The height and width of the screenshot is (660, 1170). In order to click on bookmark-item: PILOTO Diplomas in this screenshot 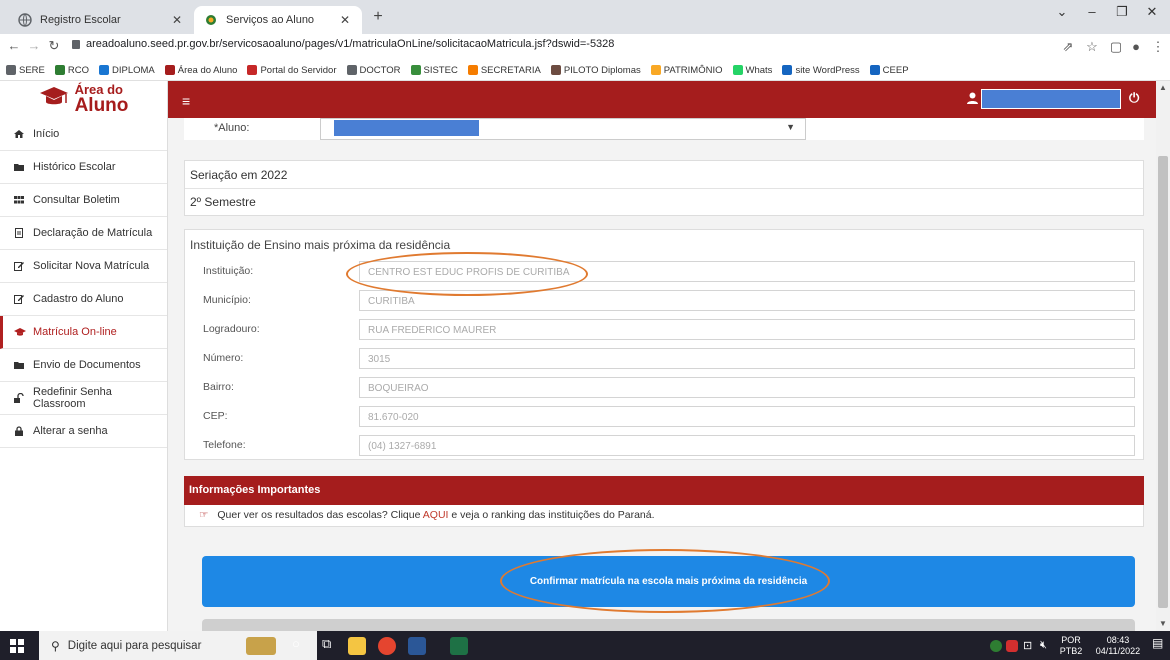, I will do `click(595, 70)`.